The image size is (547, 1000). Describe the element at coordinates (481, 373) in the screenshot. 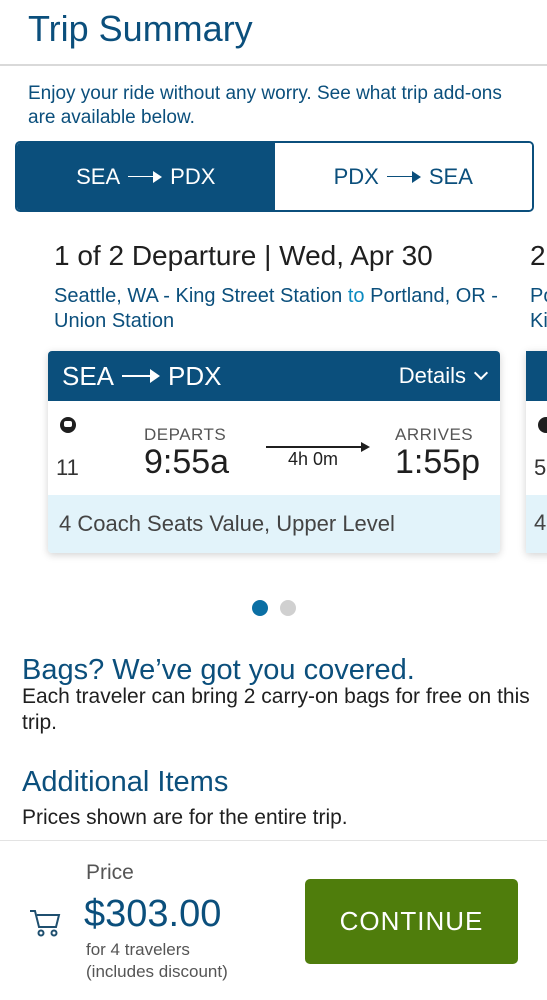

I see `chevron-down-icon` at that location.